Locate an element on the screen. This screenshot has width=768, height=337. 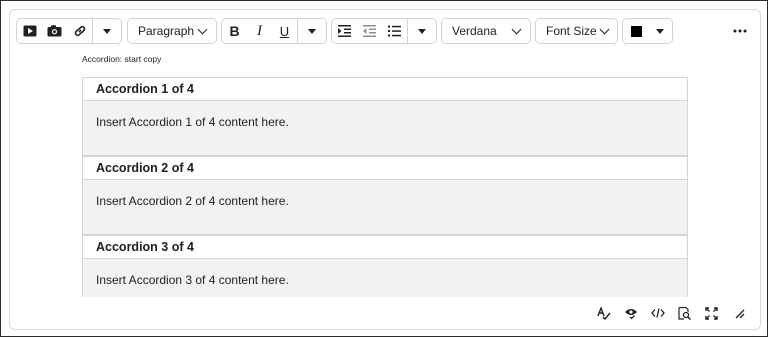
font-family-select: Verdana is located at coordinates (486, 31).